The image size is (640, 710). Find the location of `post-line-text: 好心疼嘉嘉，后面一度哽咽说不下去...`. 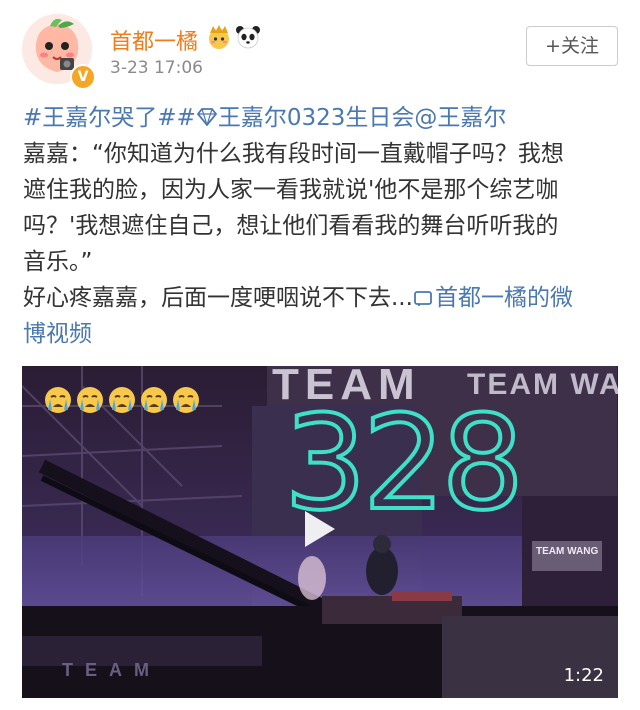

post-line-text: 好心疼嘉嘉，后面一度哽咽说不下去... is located at coordinates (218, 298).